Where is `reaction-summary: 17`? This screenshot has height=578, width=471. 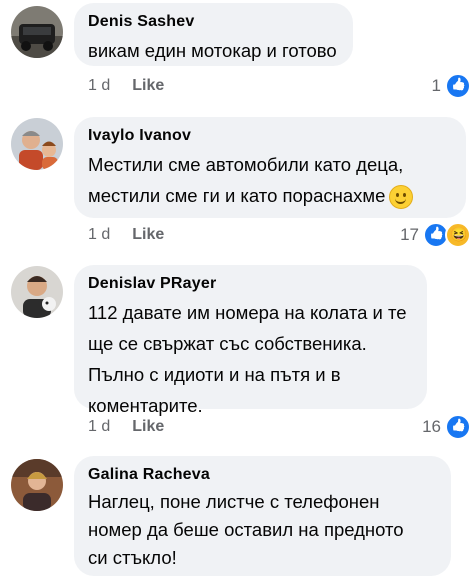
reaction-summary: 17 is located at coordinates (435, 235).